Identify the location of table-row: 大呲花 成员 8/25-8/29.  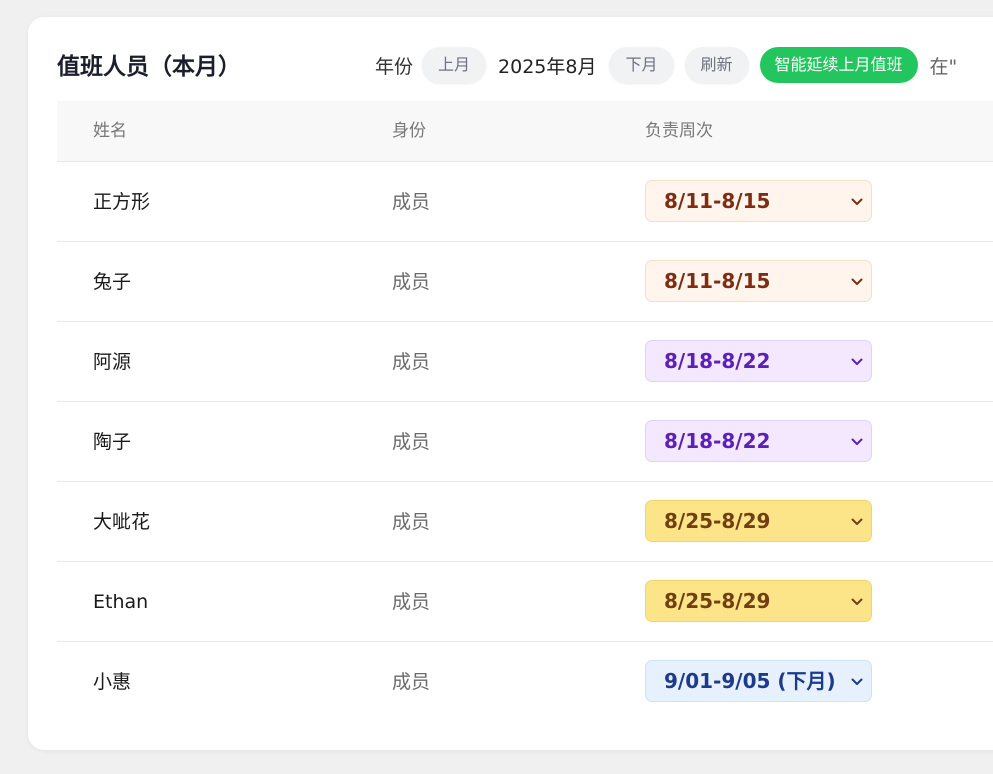
(525, 522).